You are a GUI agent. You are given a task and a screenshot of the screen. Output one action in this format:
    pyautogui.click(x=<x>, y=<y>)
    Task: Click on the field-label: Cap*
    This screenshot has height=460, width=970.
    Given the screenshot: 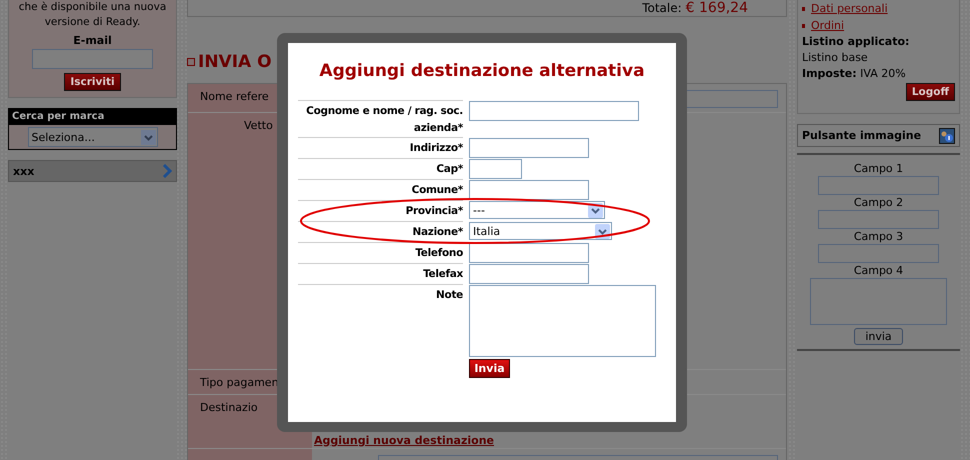 What is the action you would take?
    pyautogui.click(x=449, y=169)
    